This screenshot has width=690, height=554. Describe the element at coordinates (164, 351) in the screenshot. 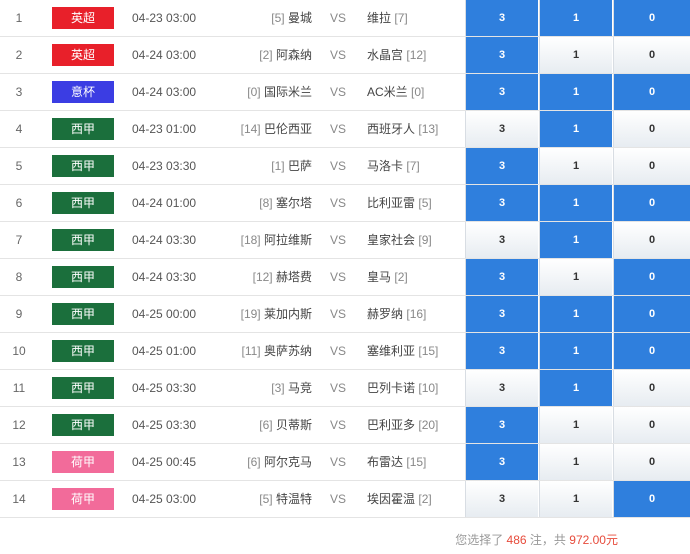

I see `match-time: 04-25 01:00` at that location.